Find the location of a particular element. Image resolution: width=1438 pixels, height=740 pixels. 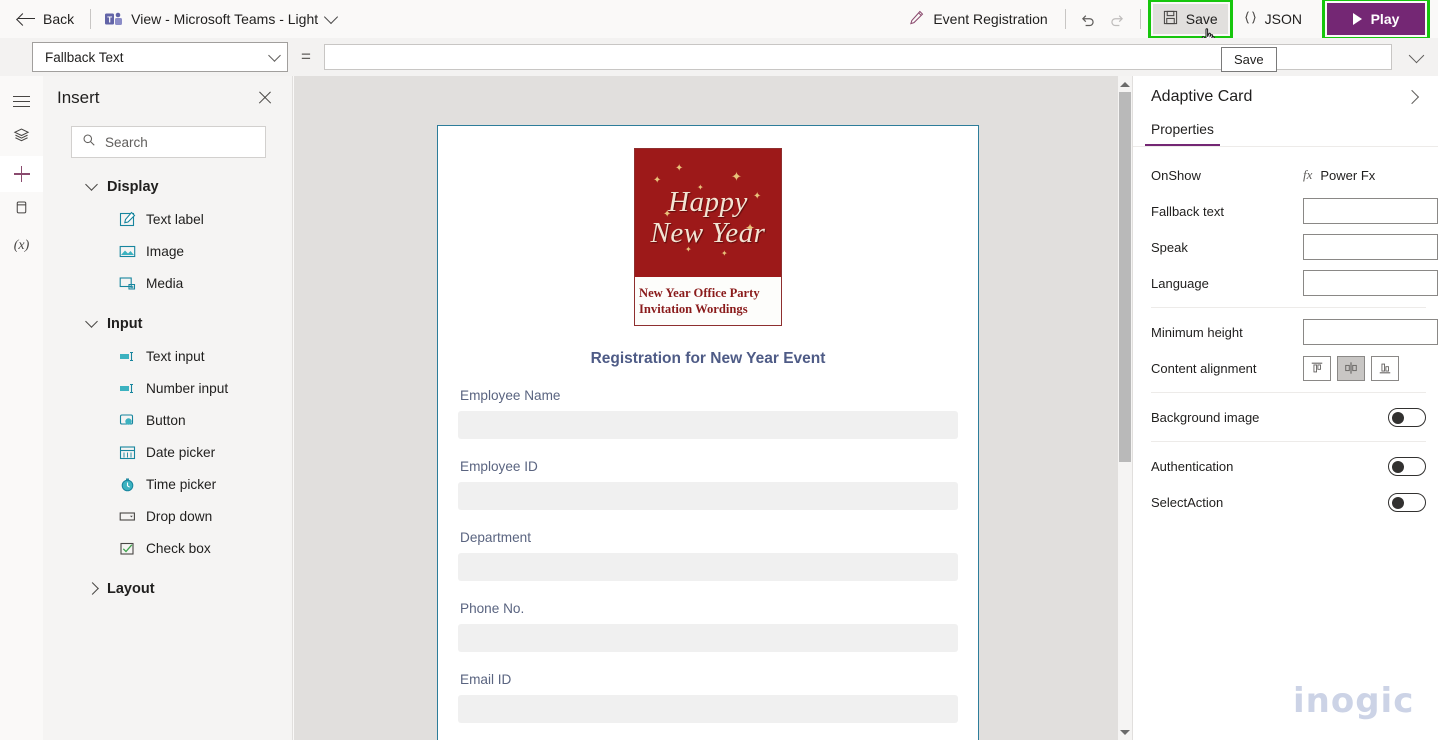

chevron-right-icon is located at coordinates (1412, 97).